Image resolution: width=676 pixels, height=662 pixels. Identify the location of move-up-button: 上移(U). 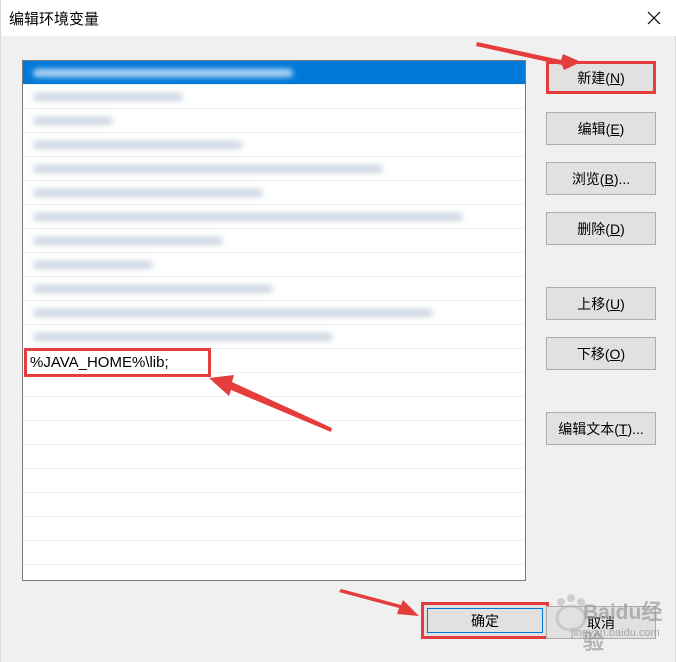
(601, 303).